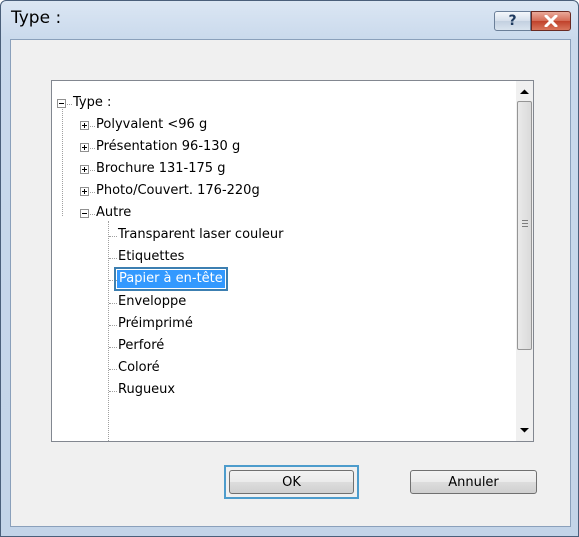  What do you see at coordinates (200, 235) in the screenshot?
I see `tree-child-item: Transparent laser couleur` at bounding box center [200, 235].